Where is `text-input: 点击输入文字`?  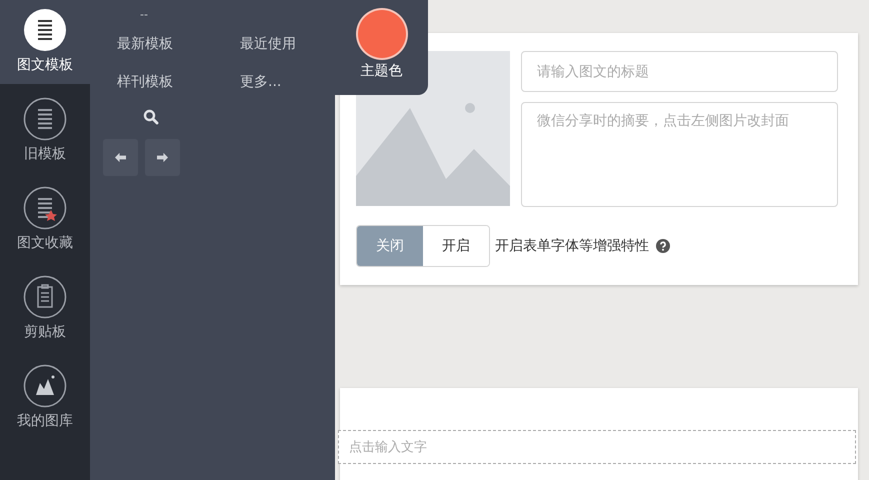 text-input: 点击输入文字 is located at coordinates (597, 447).